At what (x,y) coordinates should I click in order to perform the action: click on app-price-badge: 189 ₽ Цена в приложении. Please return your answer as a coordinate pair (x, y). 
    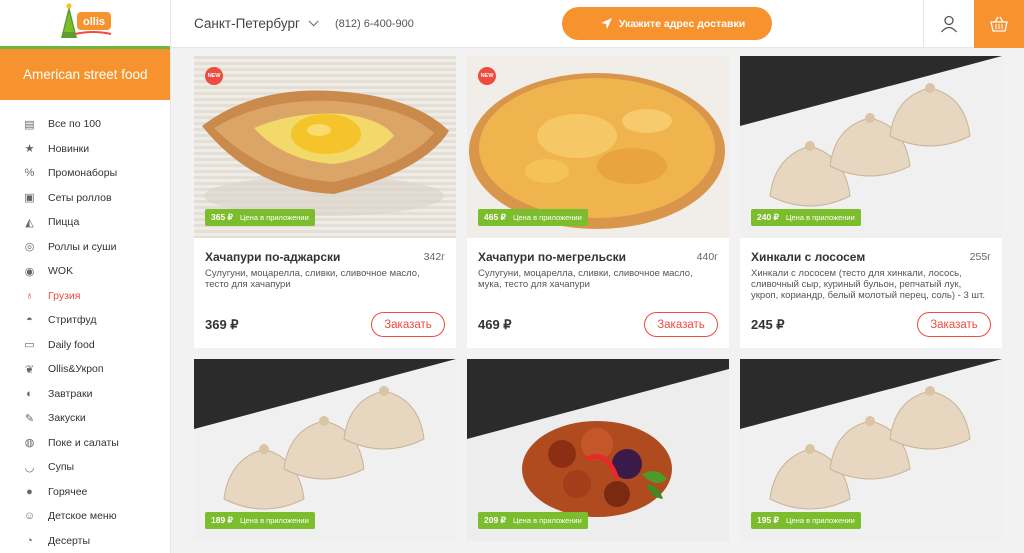
    Looking at the image, I should click on (260, 520).